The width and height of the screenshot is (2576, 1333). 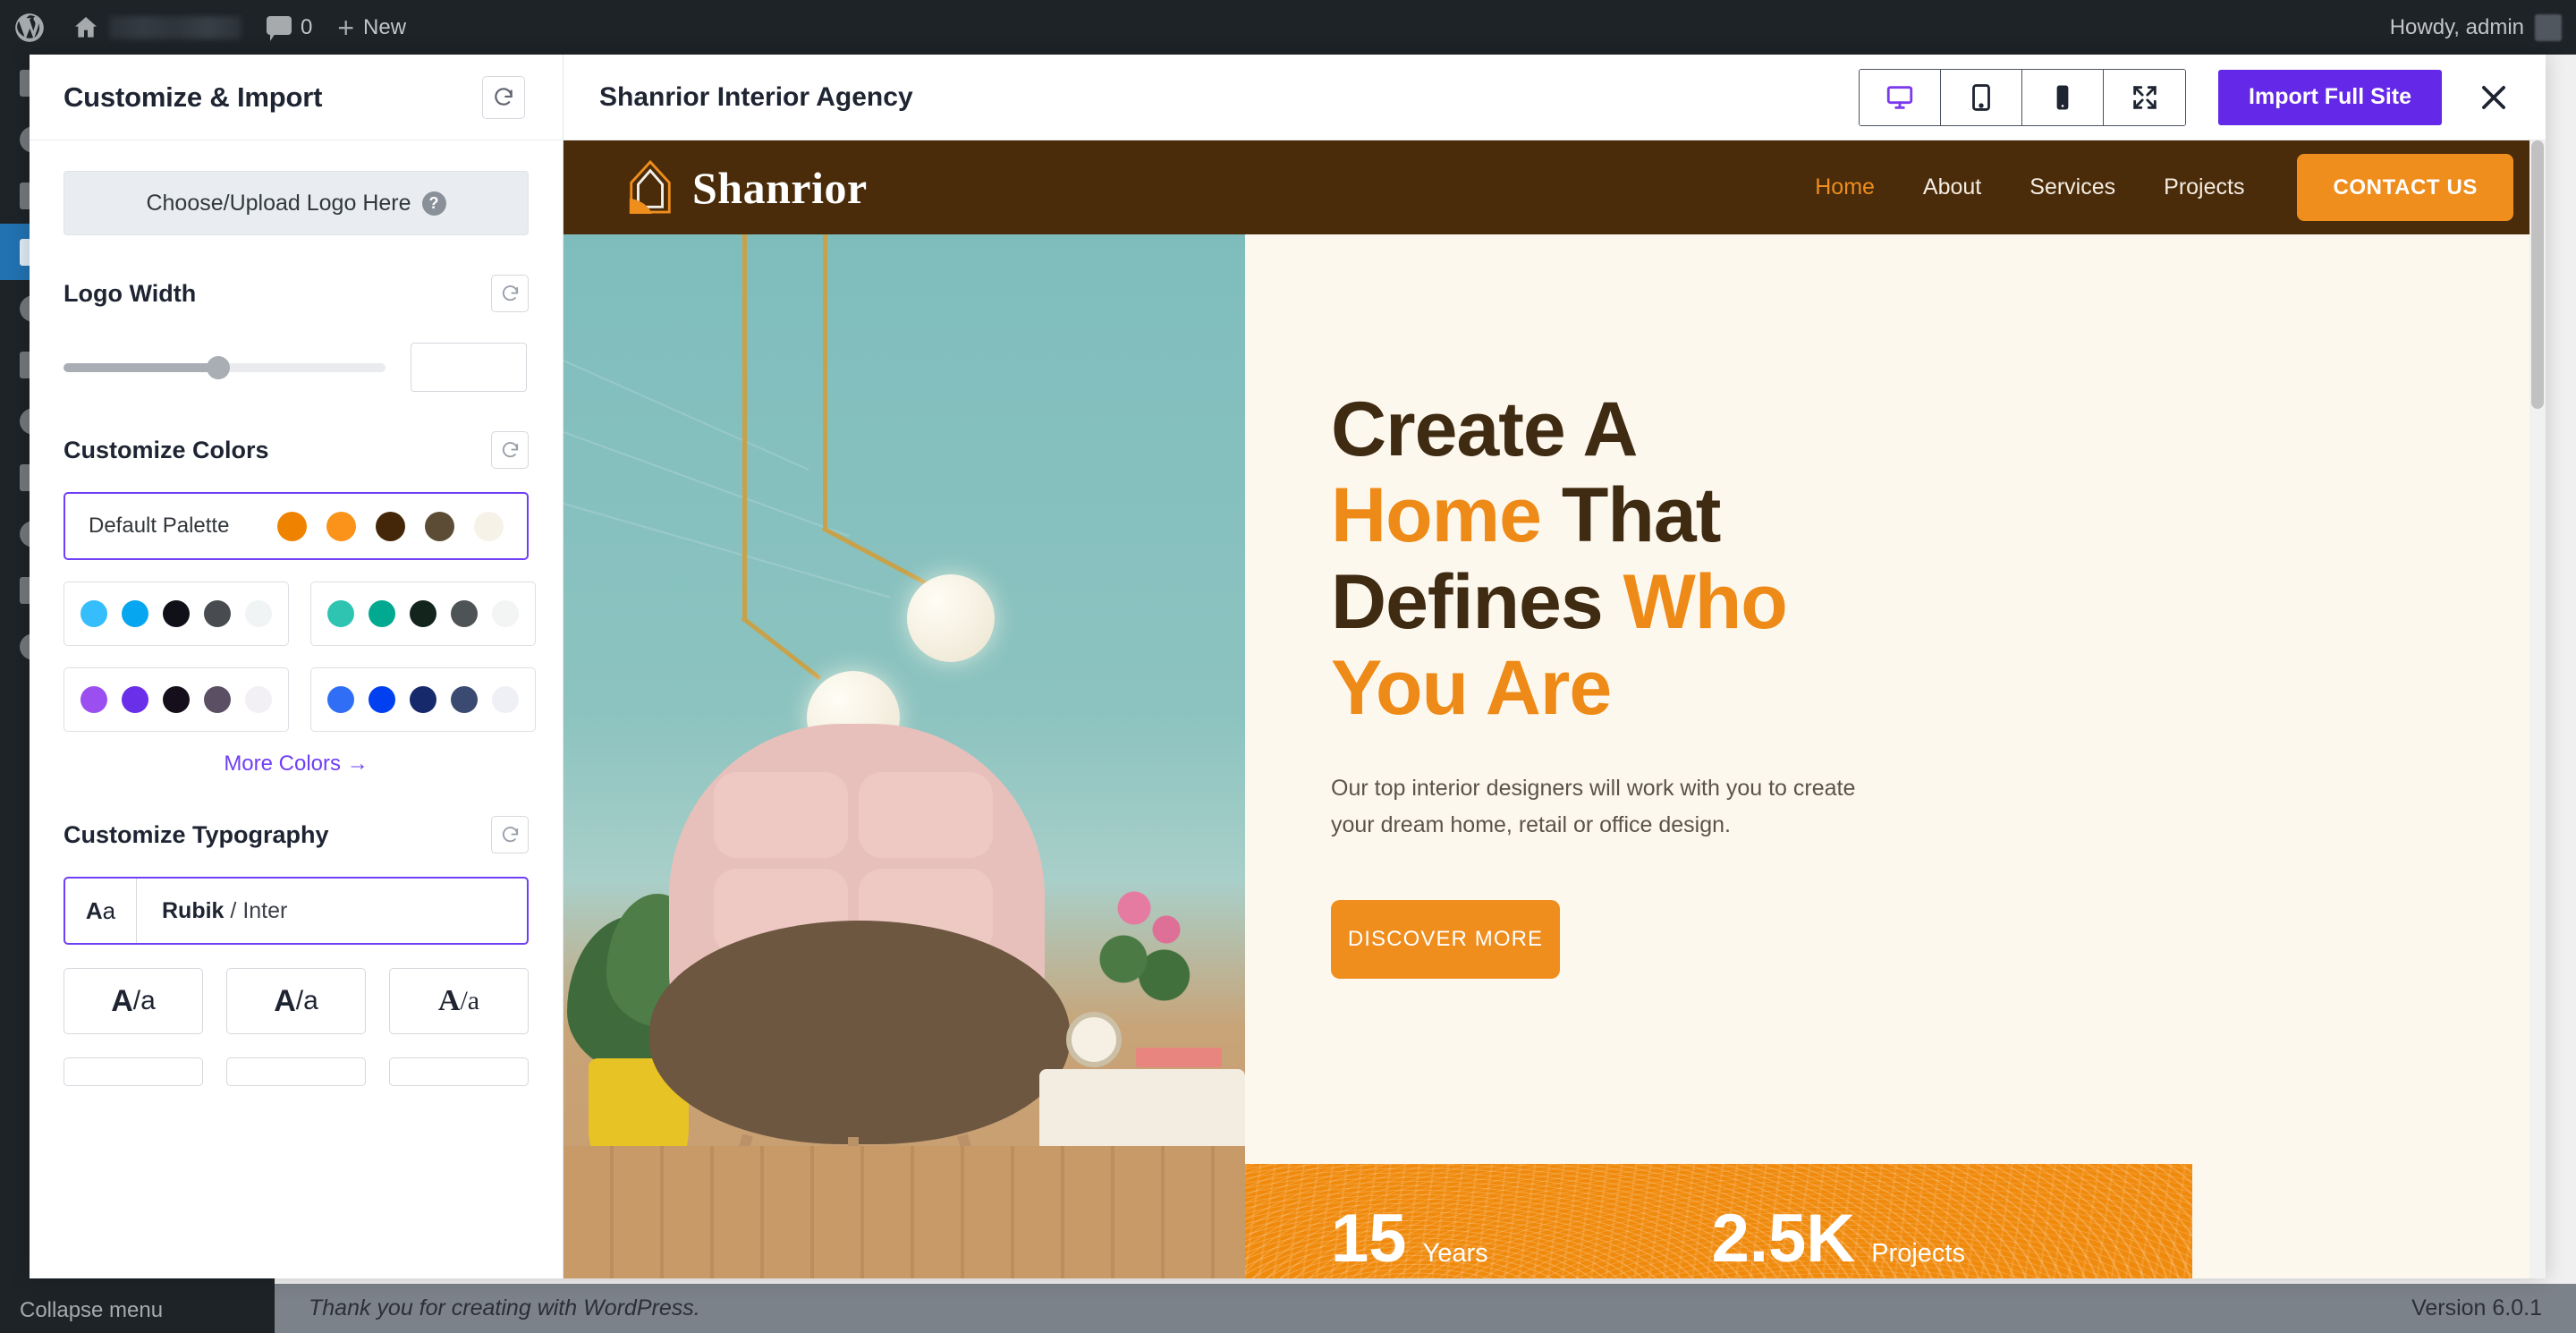 What do you see at coordinates (2063, 97) in the screenshot?
I see `device-mobile-button` at bounding box center [2063, 97].